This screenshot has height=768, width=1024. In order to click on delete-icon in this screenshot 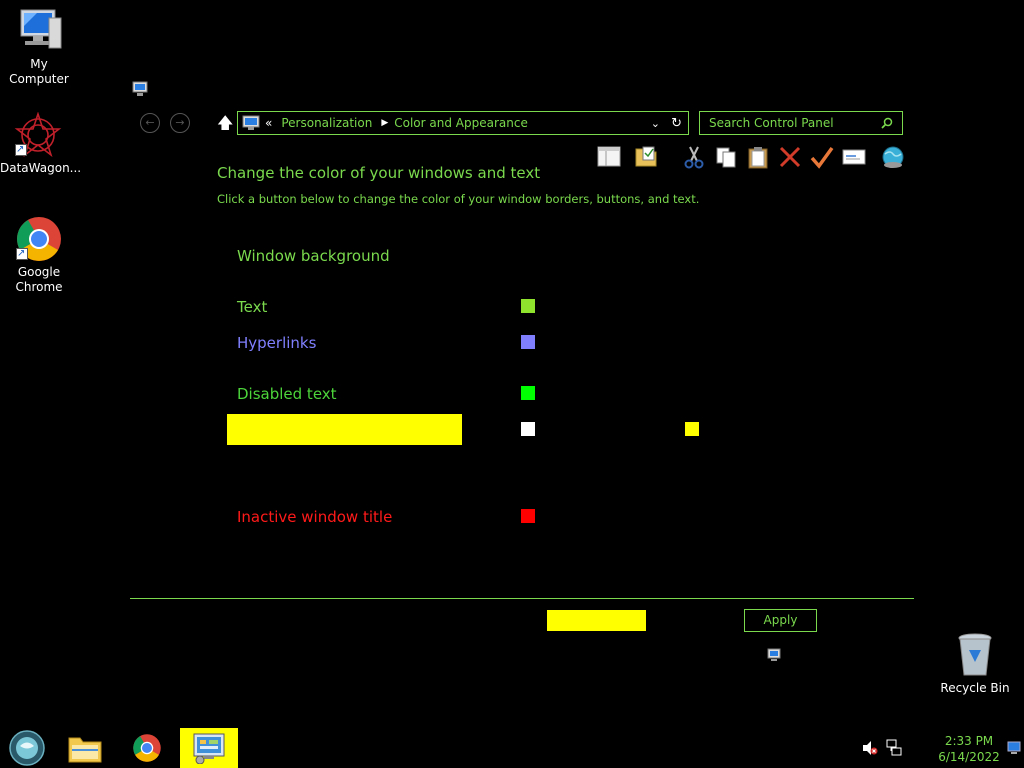, I will do `click(790, 157)`.